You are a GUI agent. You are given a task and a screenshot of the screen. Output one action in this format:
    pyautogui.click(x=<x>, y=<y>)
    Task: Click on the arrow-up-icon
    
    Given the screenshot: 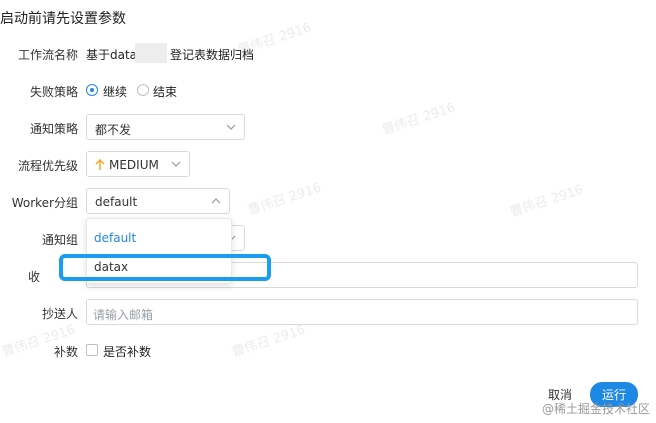 What is the action you would take?
    pyautogui.click(x=100, y=164)
    